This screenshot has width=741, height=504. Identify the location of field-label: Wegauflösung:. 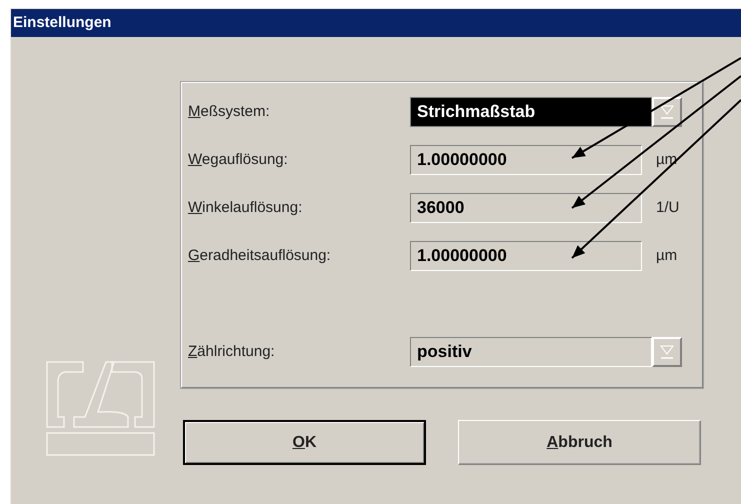
(238, 160).